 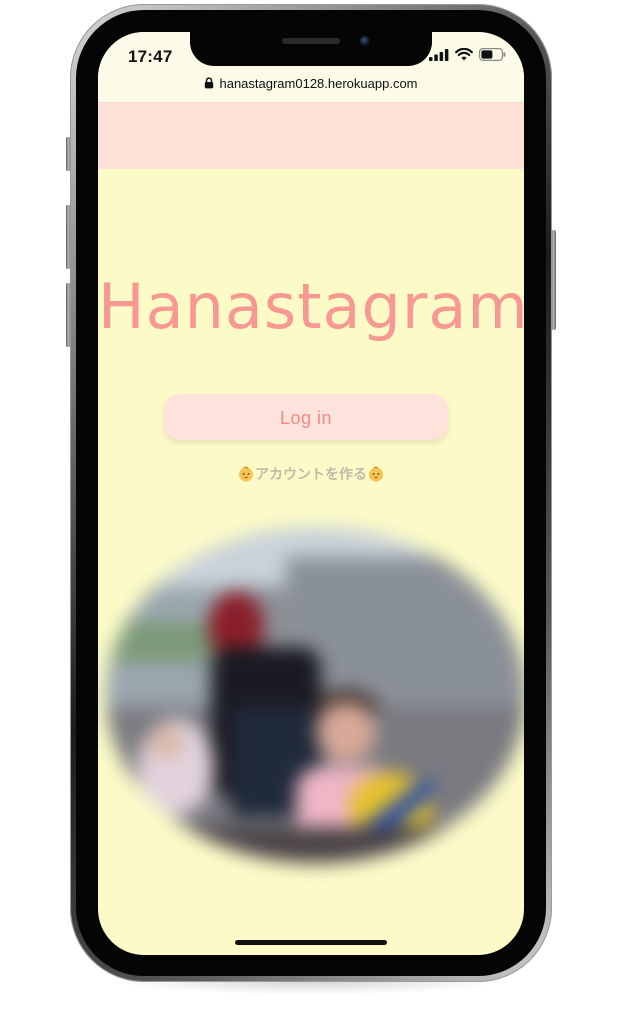 I want to click on front-camera, so click(x=365, y=41).